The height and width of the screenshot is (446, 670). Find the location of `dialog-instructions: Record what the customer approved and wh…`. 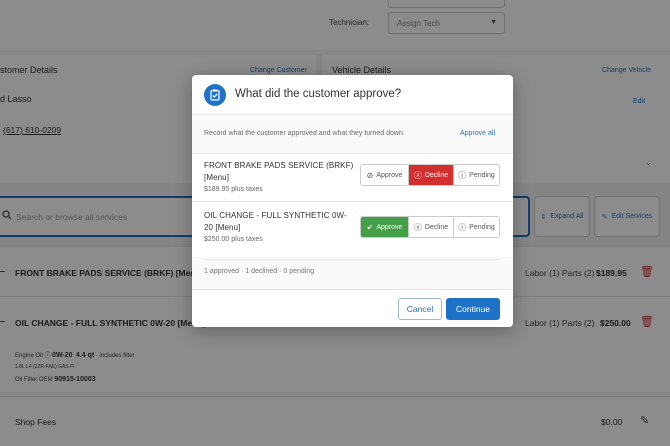

dialog-instructions: Record what the customer approved and wh… is located at coordinates (304, 133).